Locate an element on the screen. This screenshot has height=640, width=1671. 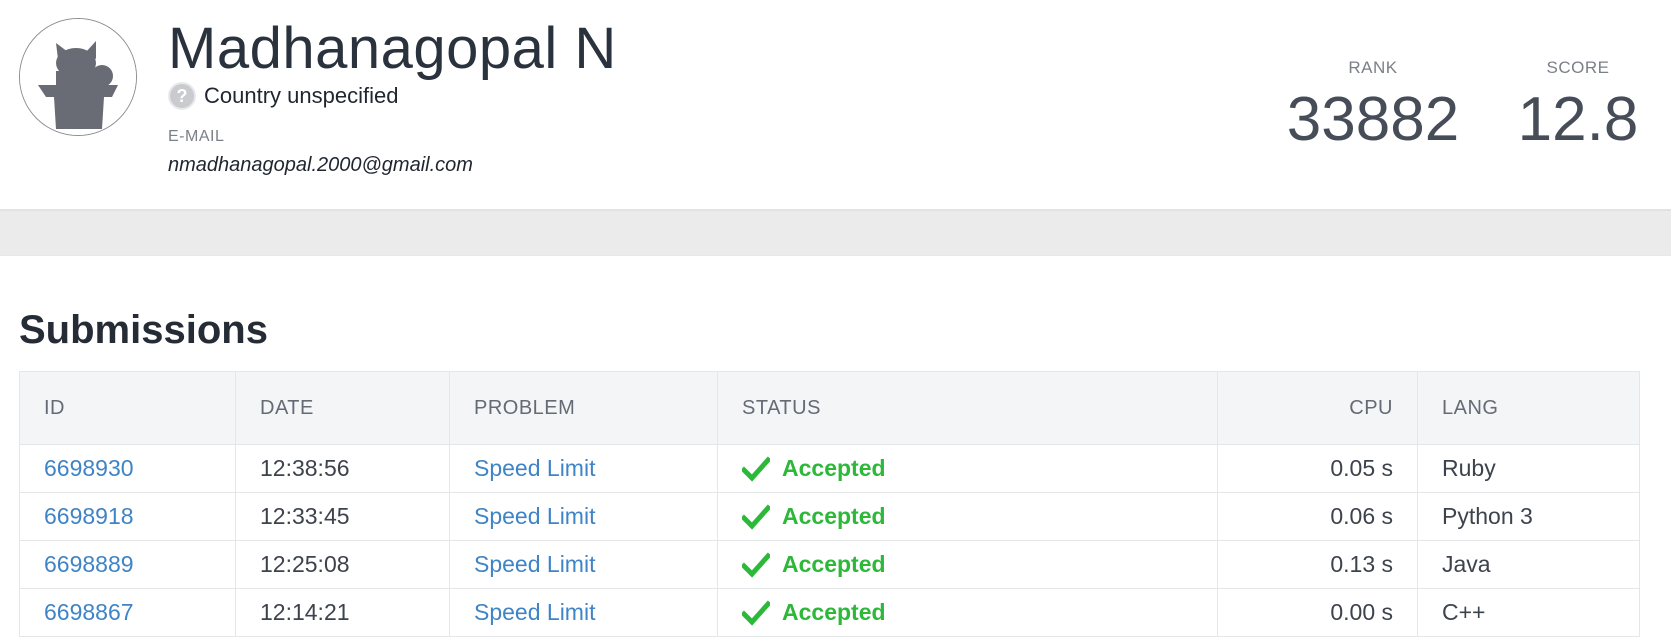
submission-cpu: 0.00 s is located at coordinates (1317, 612).